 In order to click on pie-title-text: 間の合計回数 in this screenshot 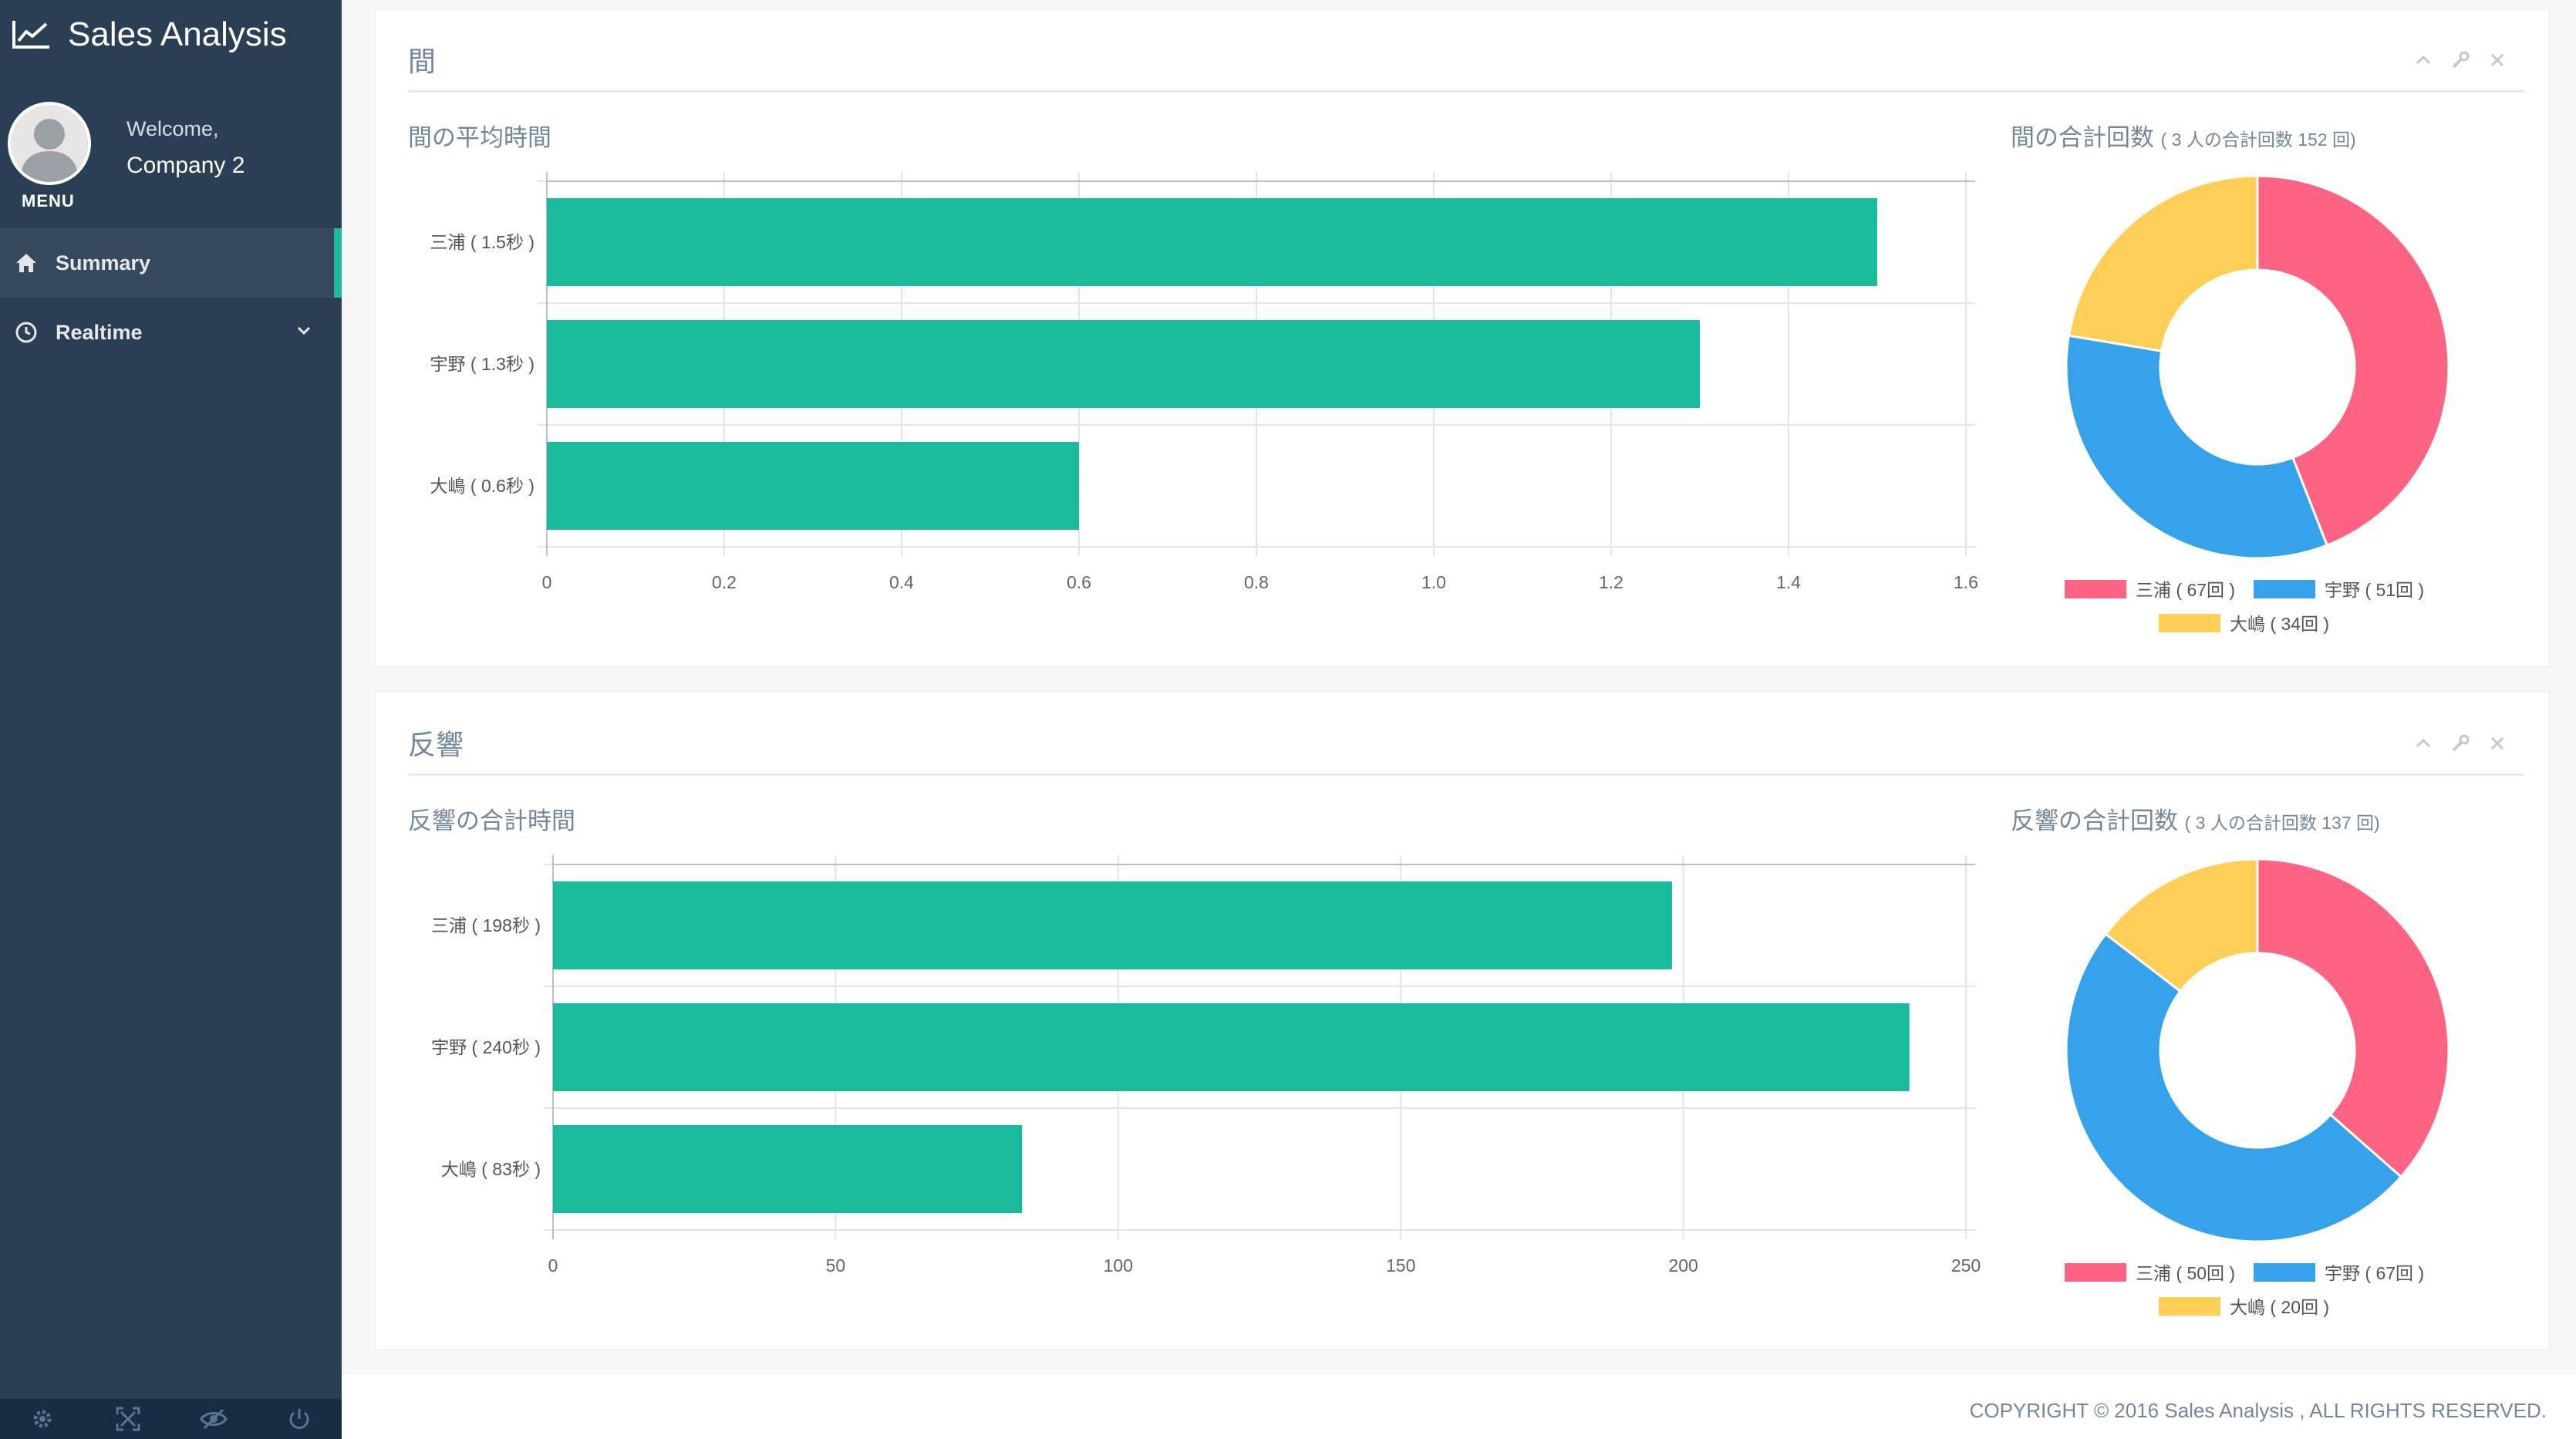, I will do `click(2082, 137)`.